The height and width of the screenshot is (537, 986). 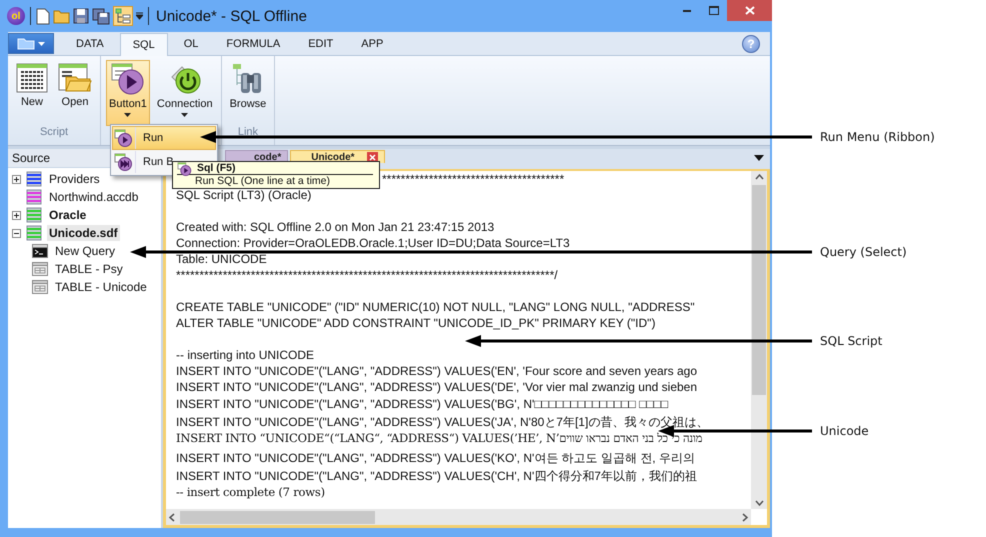 I want to click on code-line: Connection: Provider=OraOLEDB.Oracle.1;User ID=DU;Data Source=LT3, so click(x=373, y=243).